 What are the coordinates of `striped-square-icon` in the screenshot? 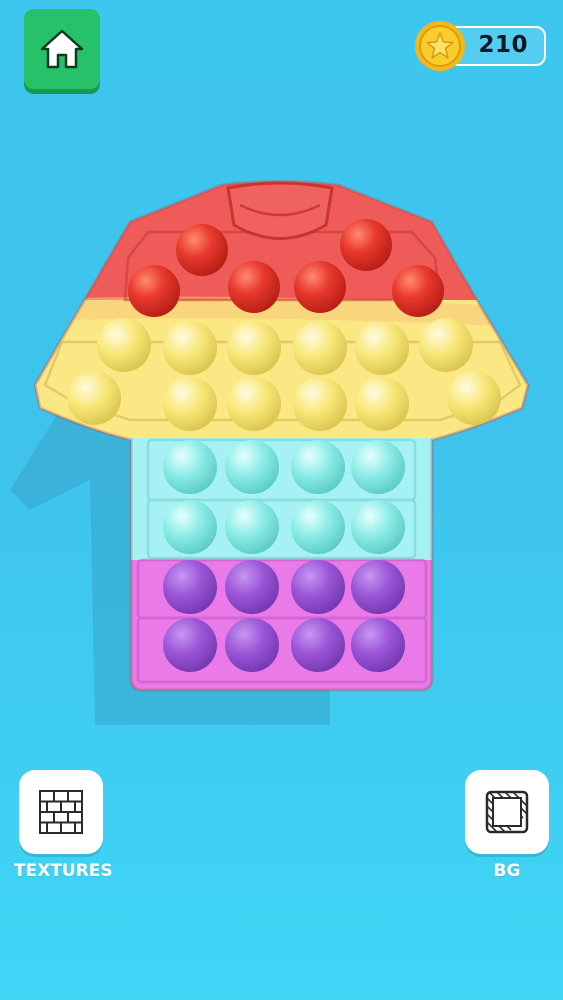 It's located at (507, 812).